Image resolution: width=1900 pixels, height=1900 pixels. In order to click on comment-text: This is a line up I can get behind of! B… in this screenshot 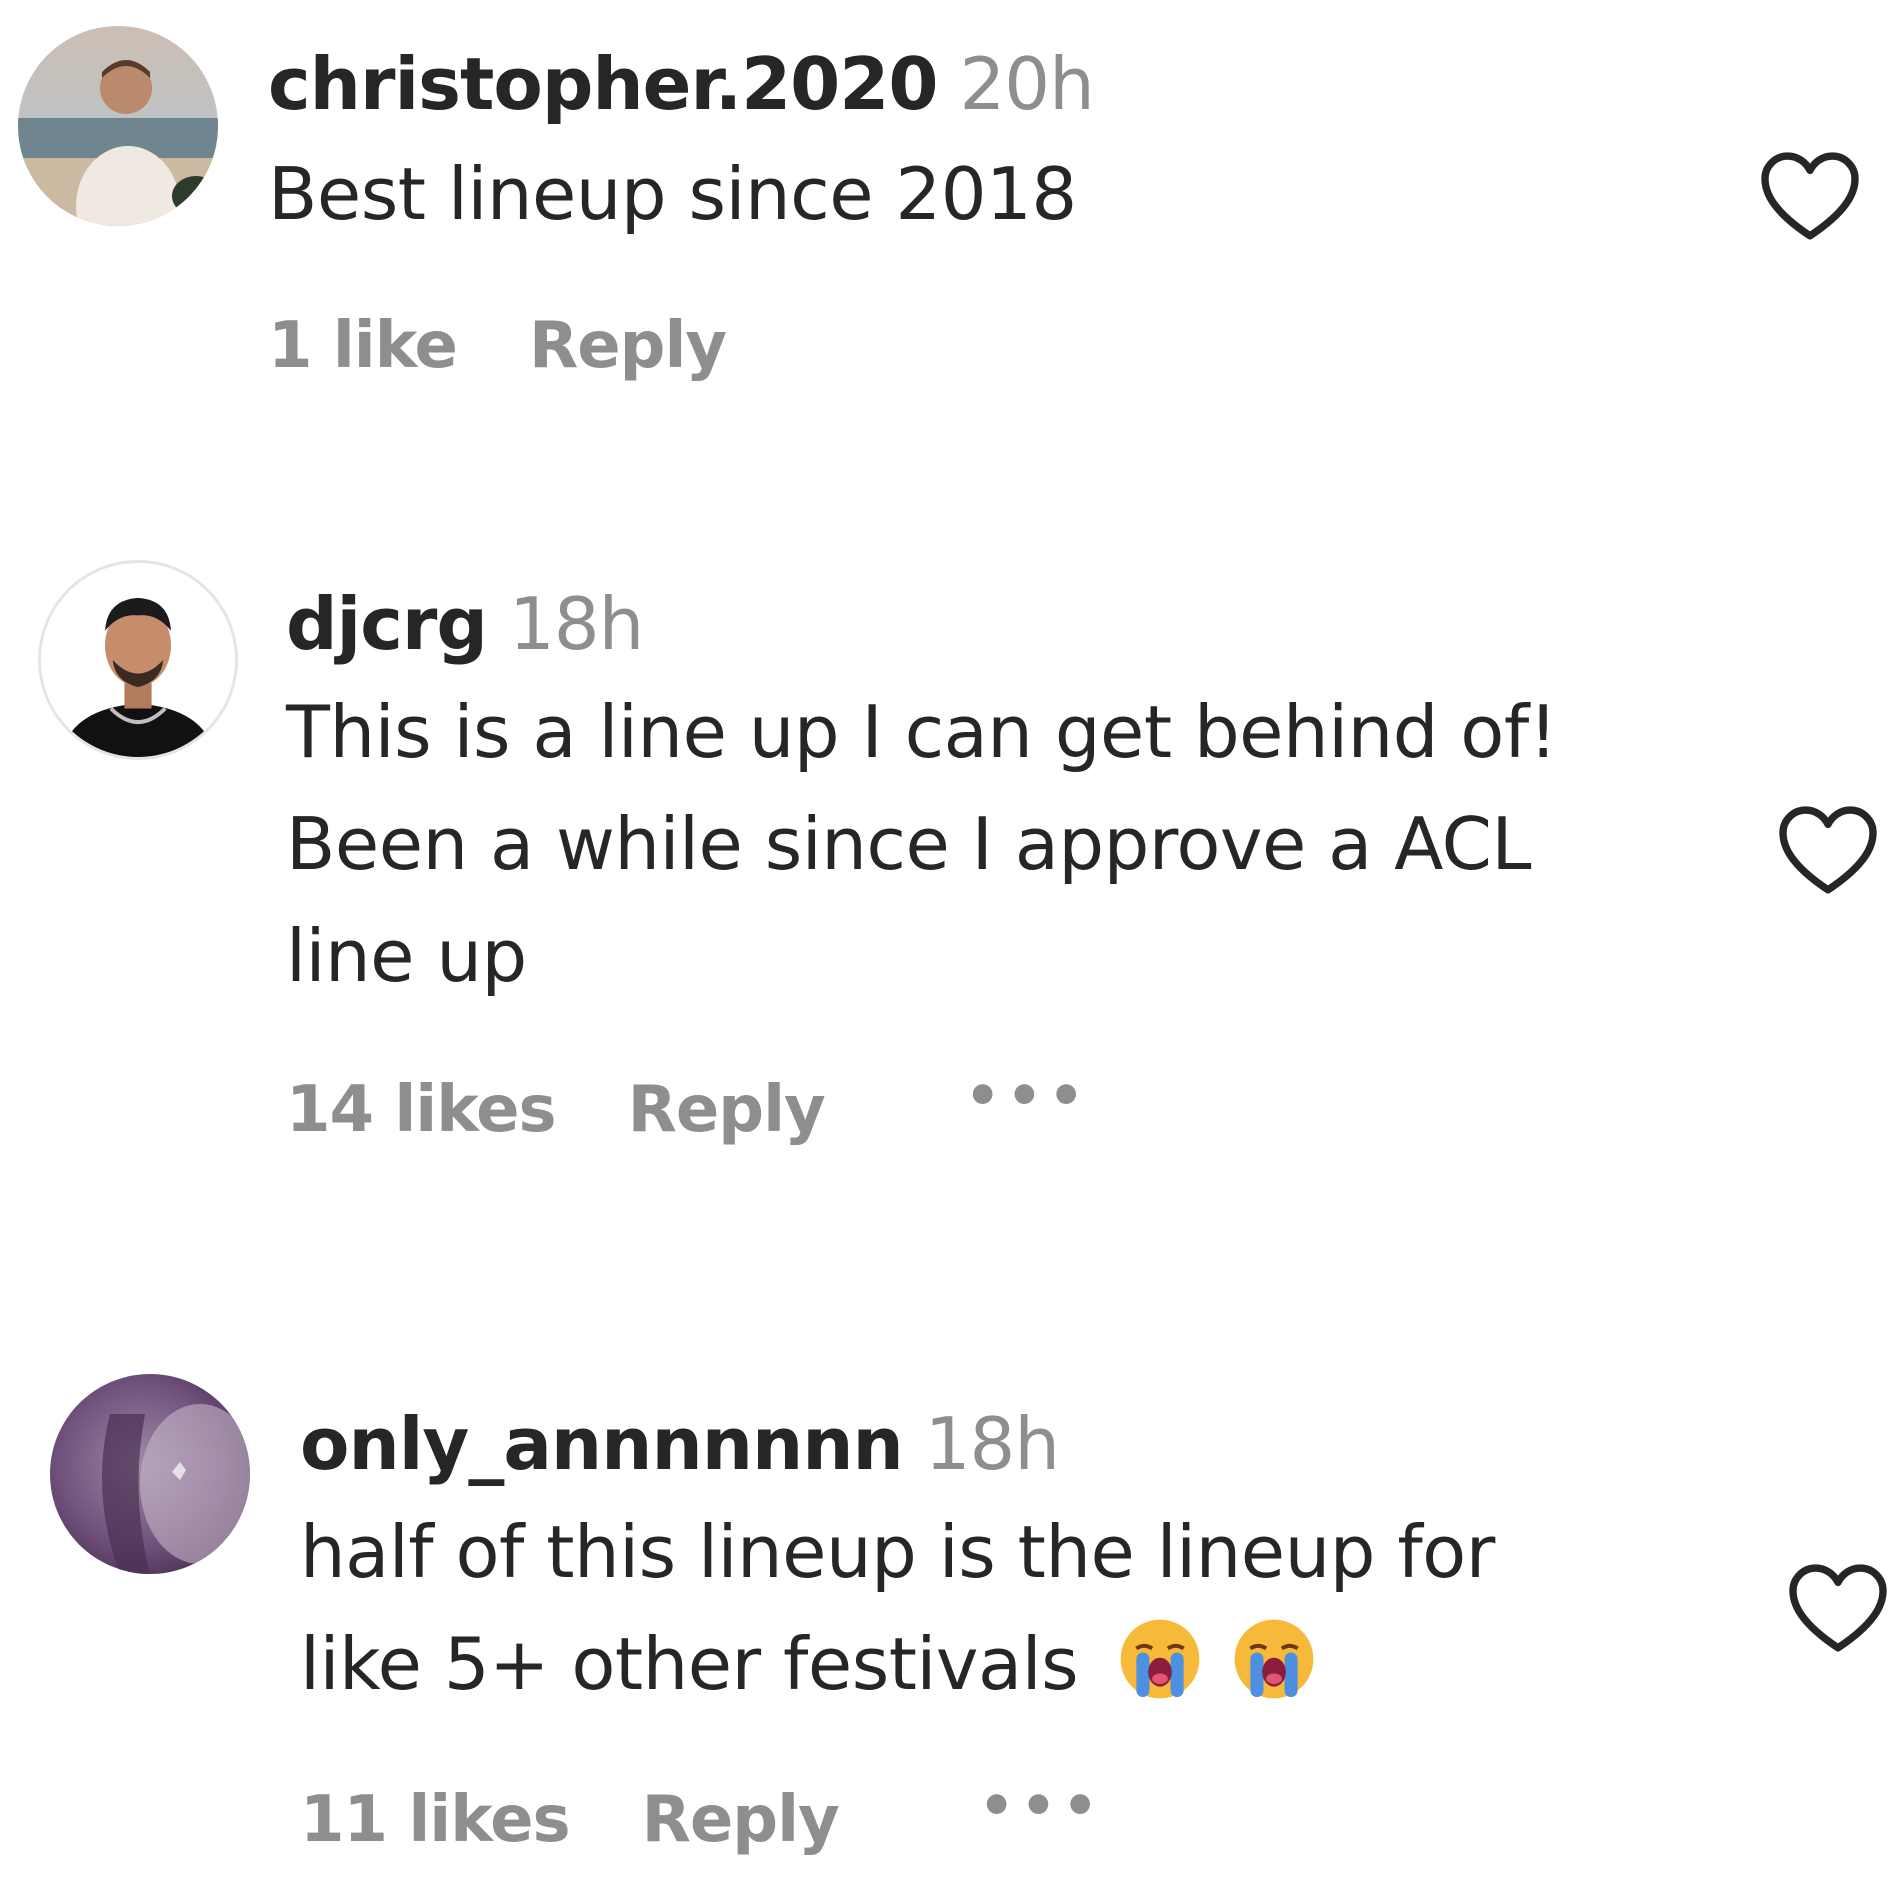, I will do `click(922, 844)`.